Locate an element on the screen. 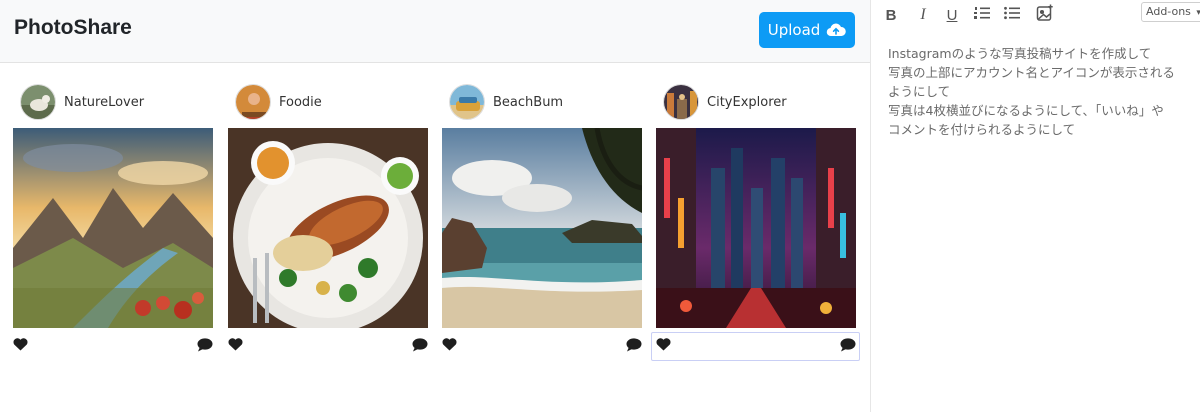 The width and height of the screenshot is (1200, 412). prompt-line: コメントを付けられるようにして is located at coordinates (982, 129).